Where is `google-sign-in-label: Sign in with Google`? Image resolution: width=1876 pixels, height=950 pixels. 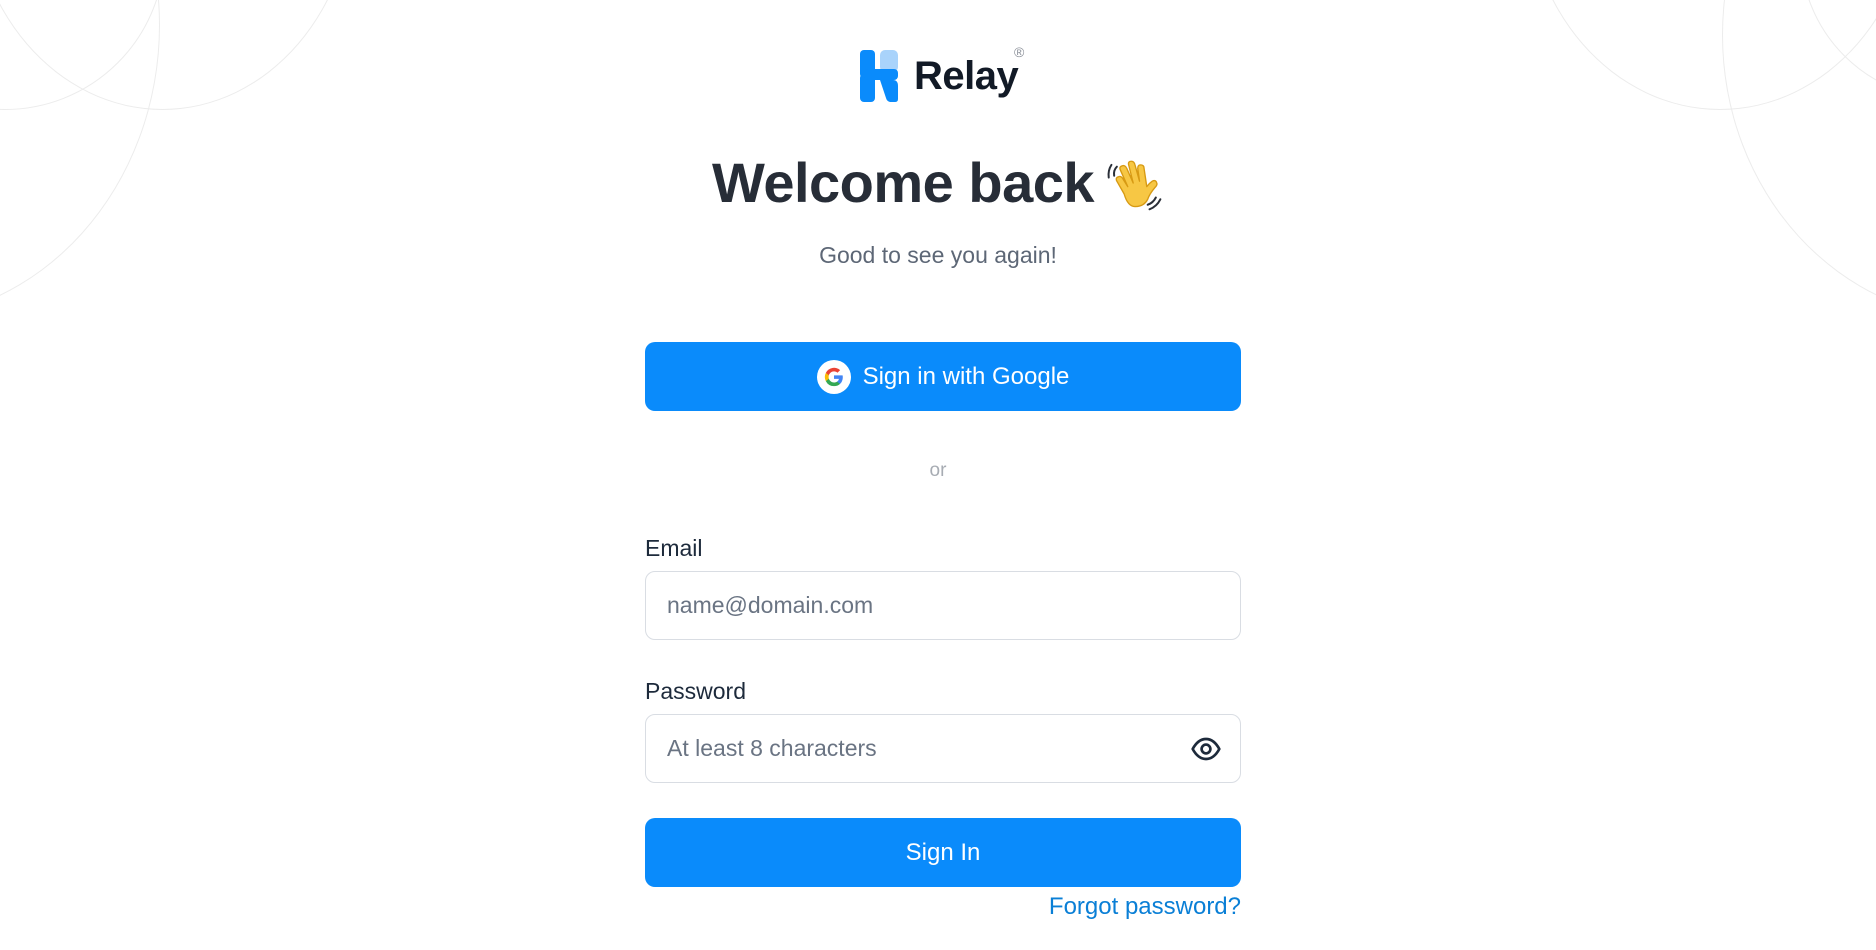
google-sign-in-label: Sign in with Google is located at coordinates (966, 376).